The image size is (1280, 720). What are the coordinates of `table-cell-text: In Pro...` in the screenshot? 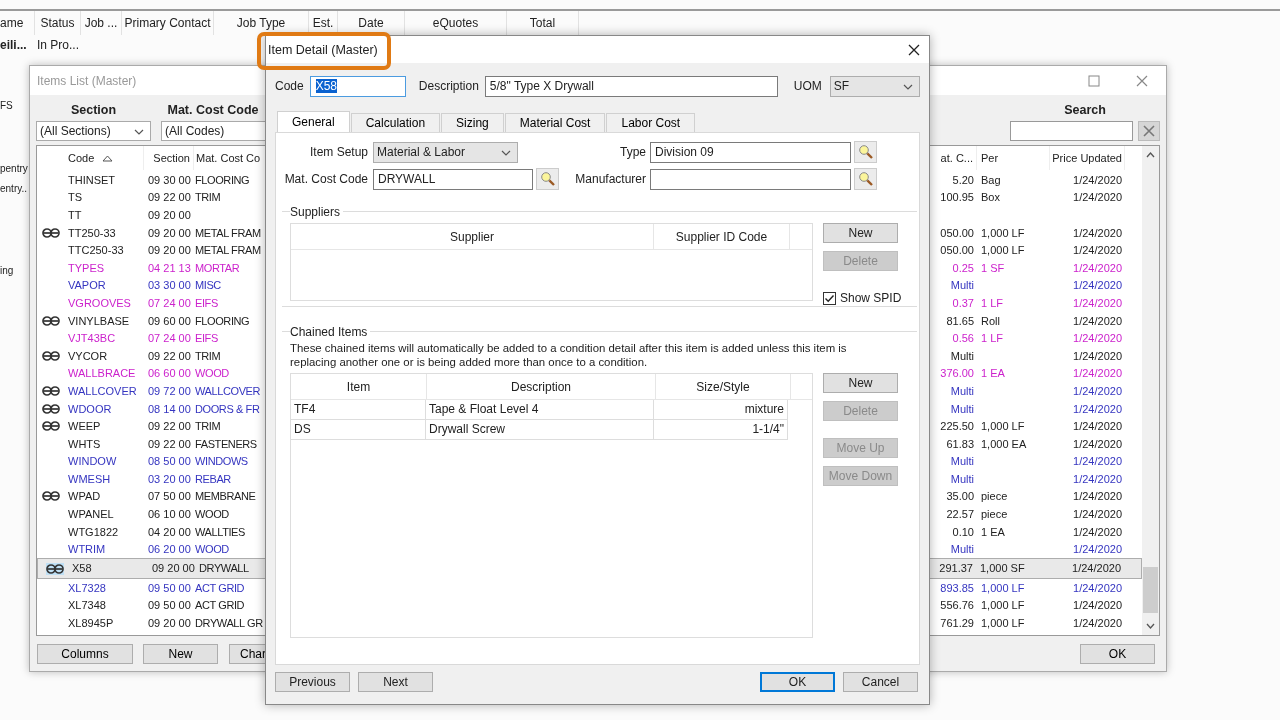 It's located at (58, 45).